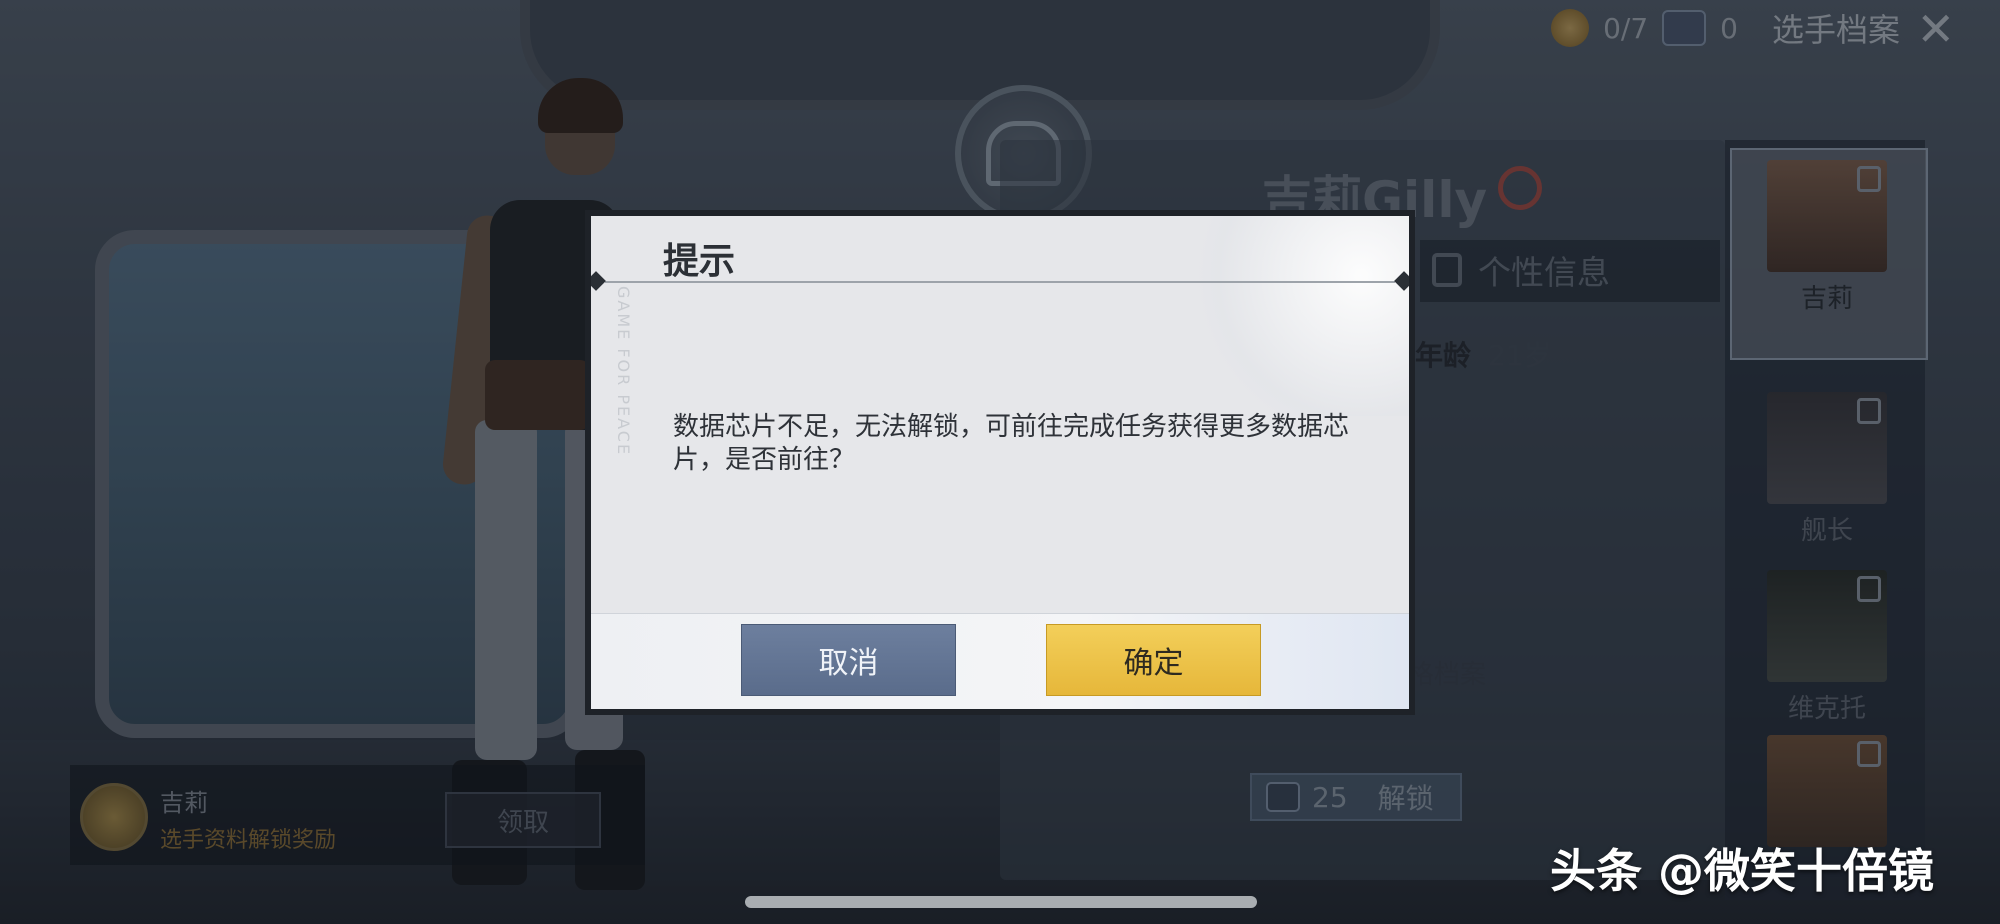 The image size is (2000, 924). What do you see at coordinates (1011, 443) in the screenshot?
I see `dialog-message: 数据芯片不足，无法解锁，可前往完成任务获得更多数据芯片，是否前往？` at bounding box center [1011, 443].